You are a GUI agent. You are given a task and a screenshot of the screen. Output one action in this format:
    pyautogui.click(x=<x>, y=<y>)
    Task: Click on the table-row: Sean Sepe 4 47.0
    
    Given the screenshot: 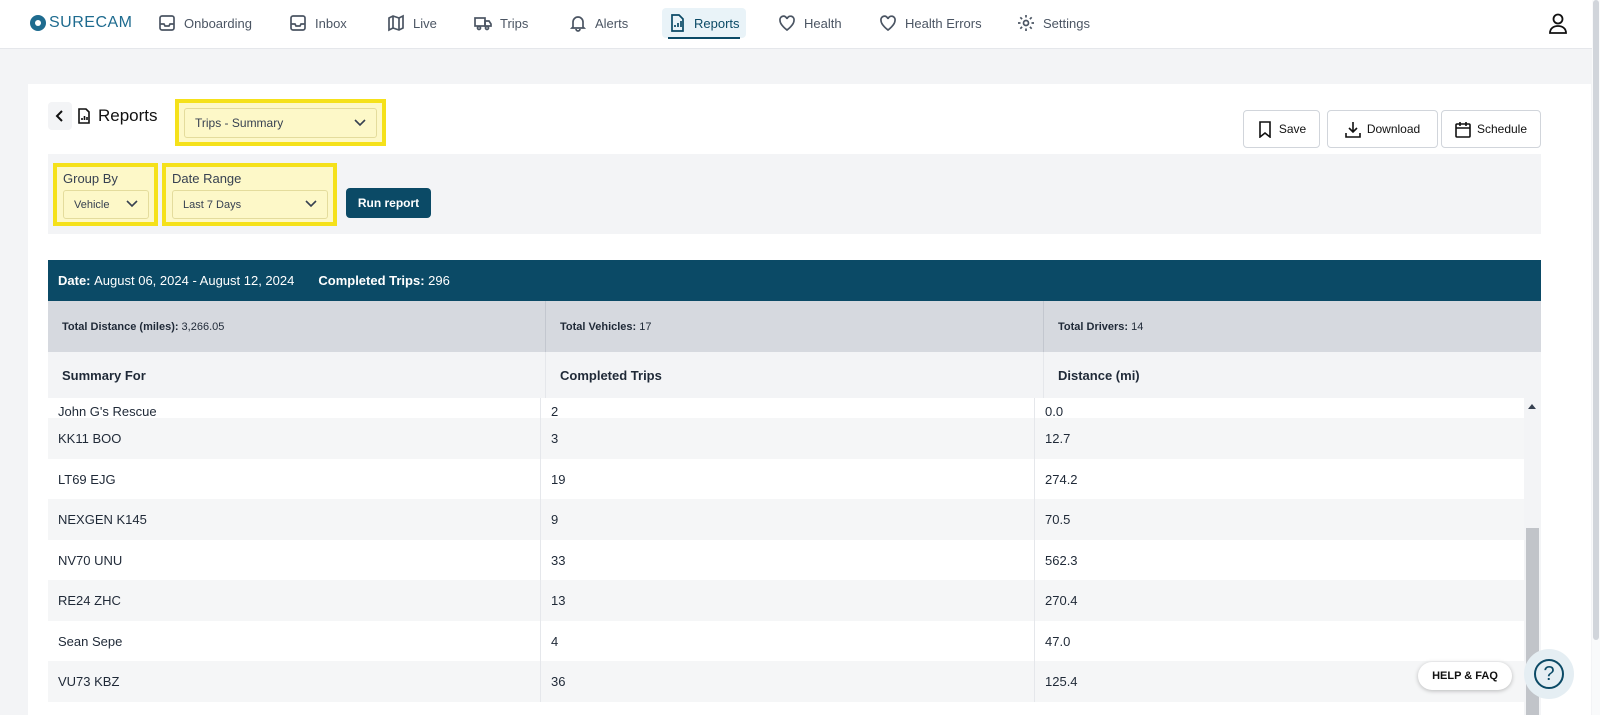 What is the action you would take?
    pyautogui.click(x=786, y=641)
    